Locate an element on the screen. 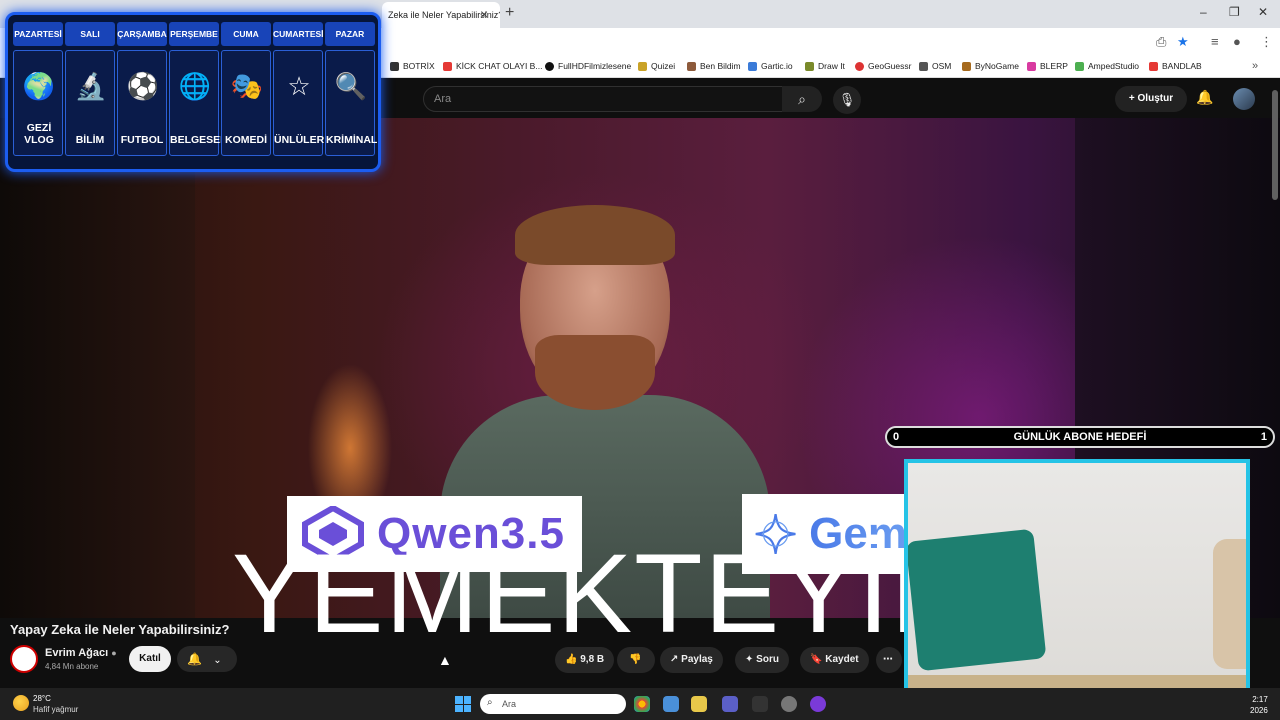 The image size is (1280, 720). file-explorer-icon is located at coordinates (699, 704).